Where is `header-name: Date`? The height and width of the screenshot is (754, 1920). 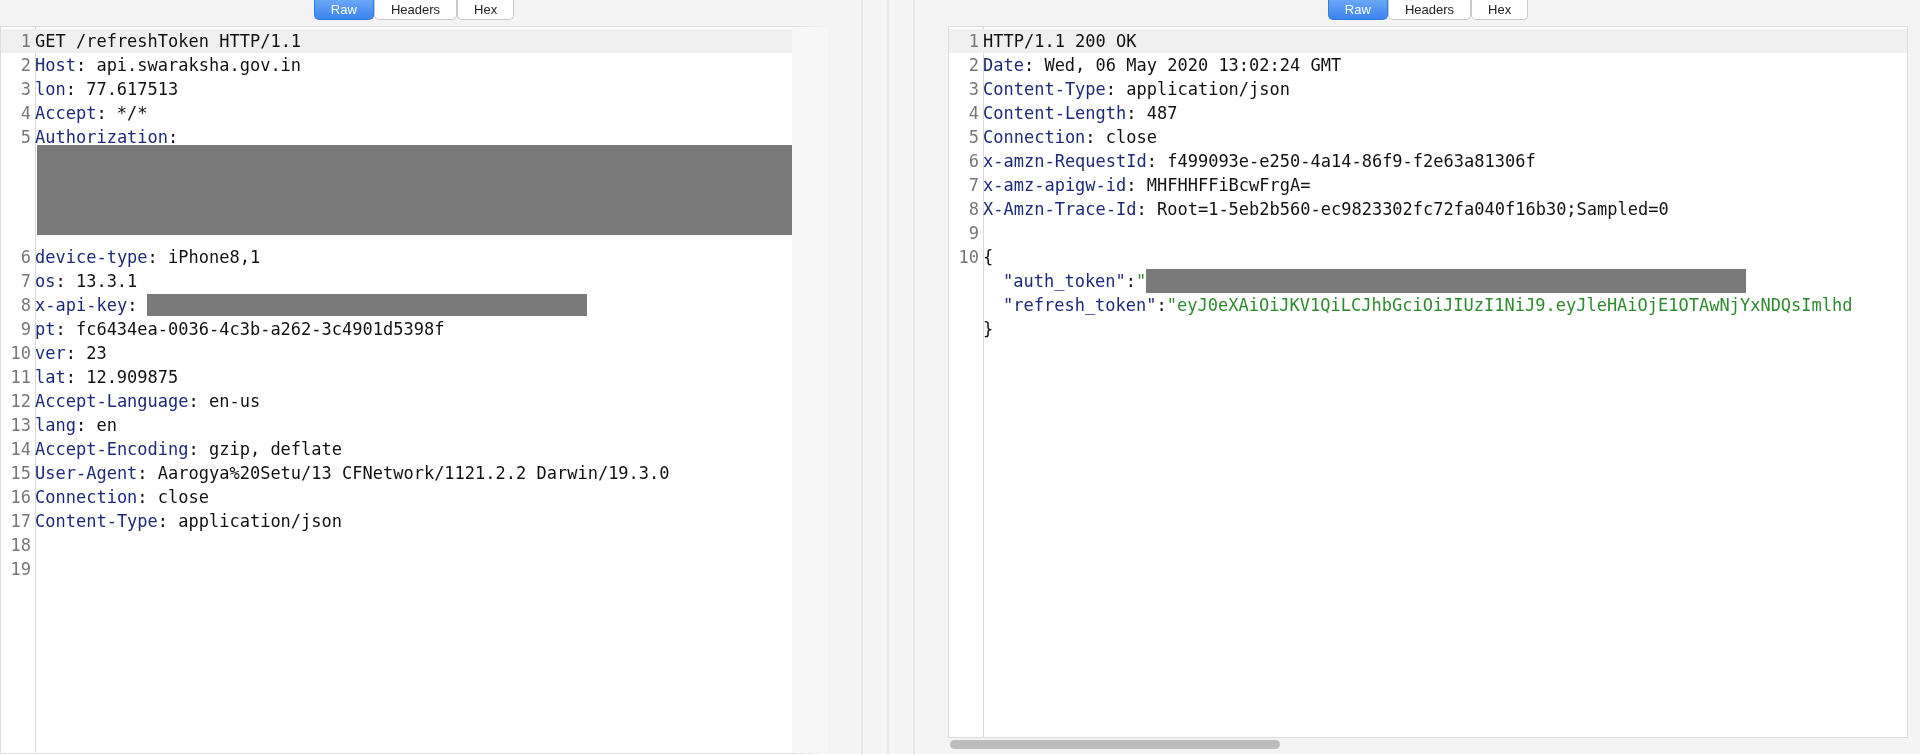
header-name: Date is located at coordinates (1003, 65).